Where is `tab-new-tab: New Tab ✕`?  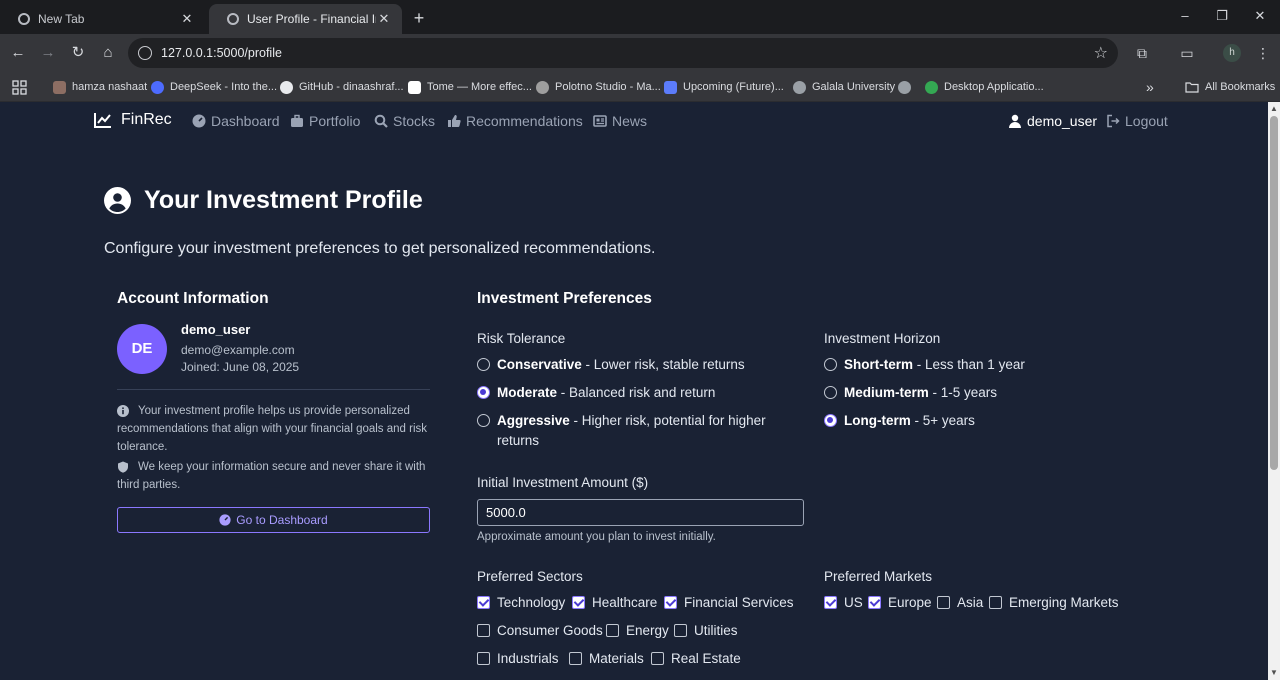
tab-new-tab: New Tab ✕ is located at coordinates (102, 19).